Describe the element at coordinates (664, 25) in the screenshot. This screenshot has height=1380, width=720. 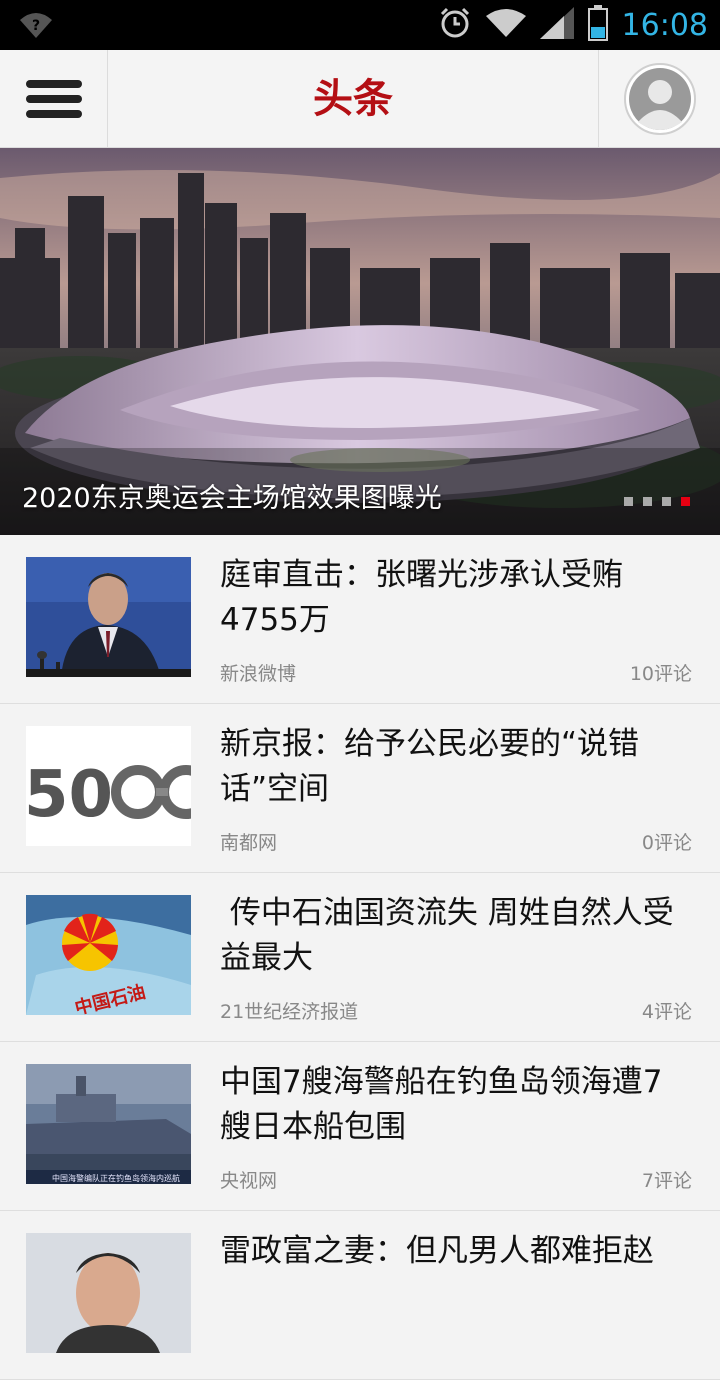
I see `status-time: 16:08` at that location.